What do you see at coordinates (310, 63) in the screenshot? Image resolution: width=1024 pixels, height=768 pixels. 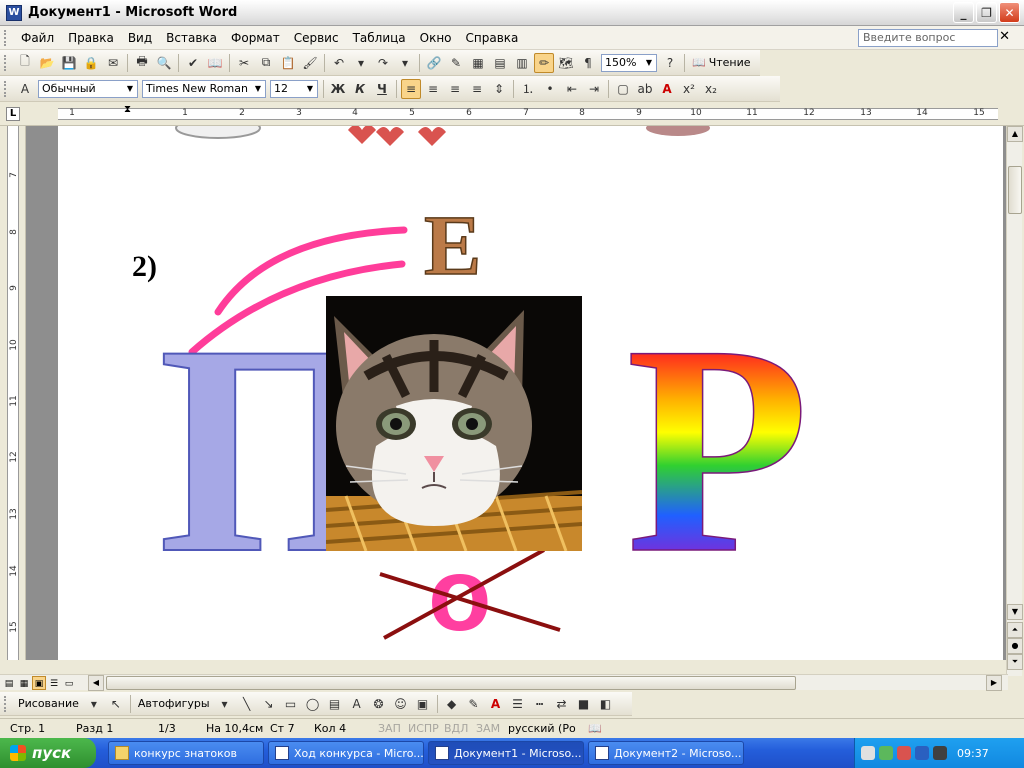 I see `format-painter-icon: 🖌` at bounding box center [310, 63].